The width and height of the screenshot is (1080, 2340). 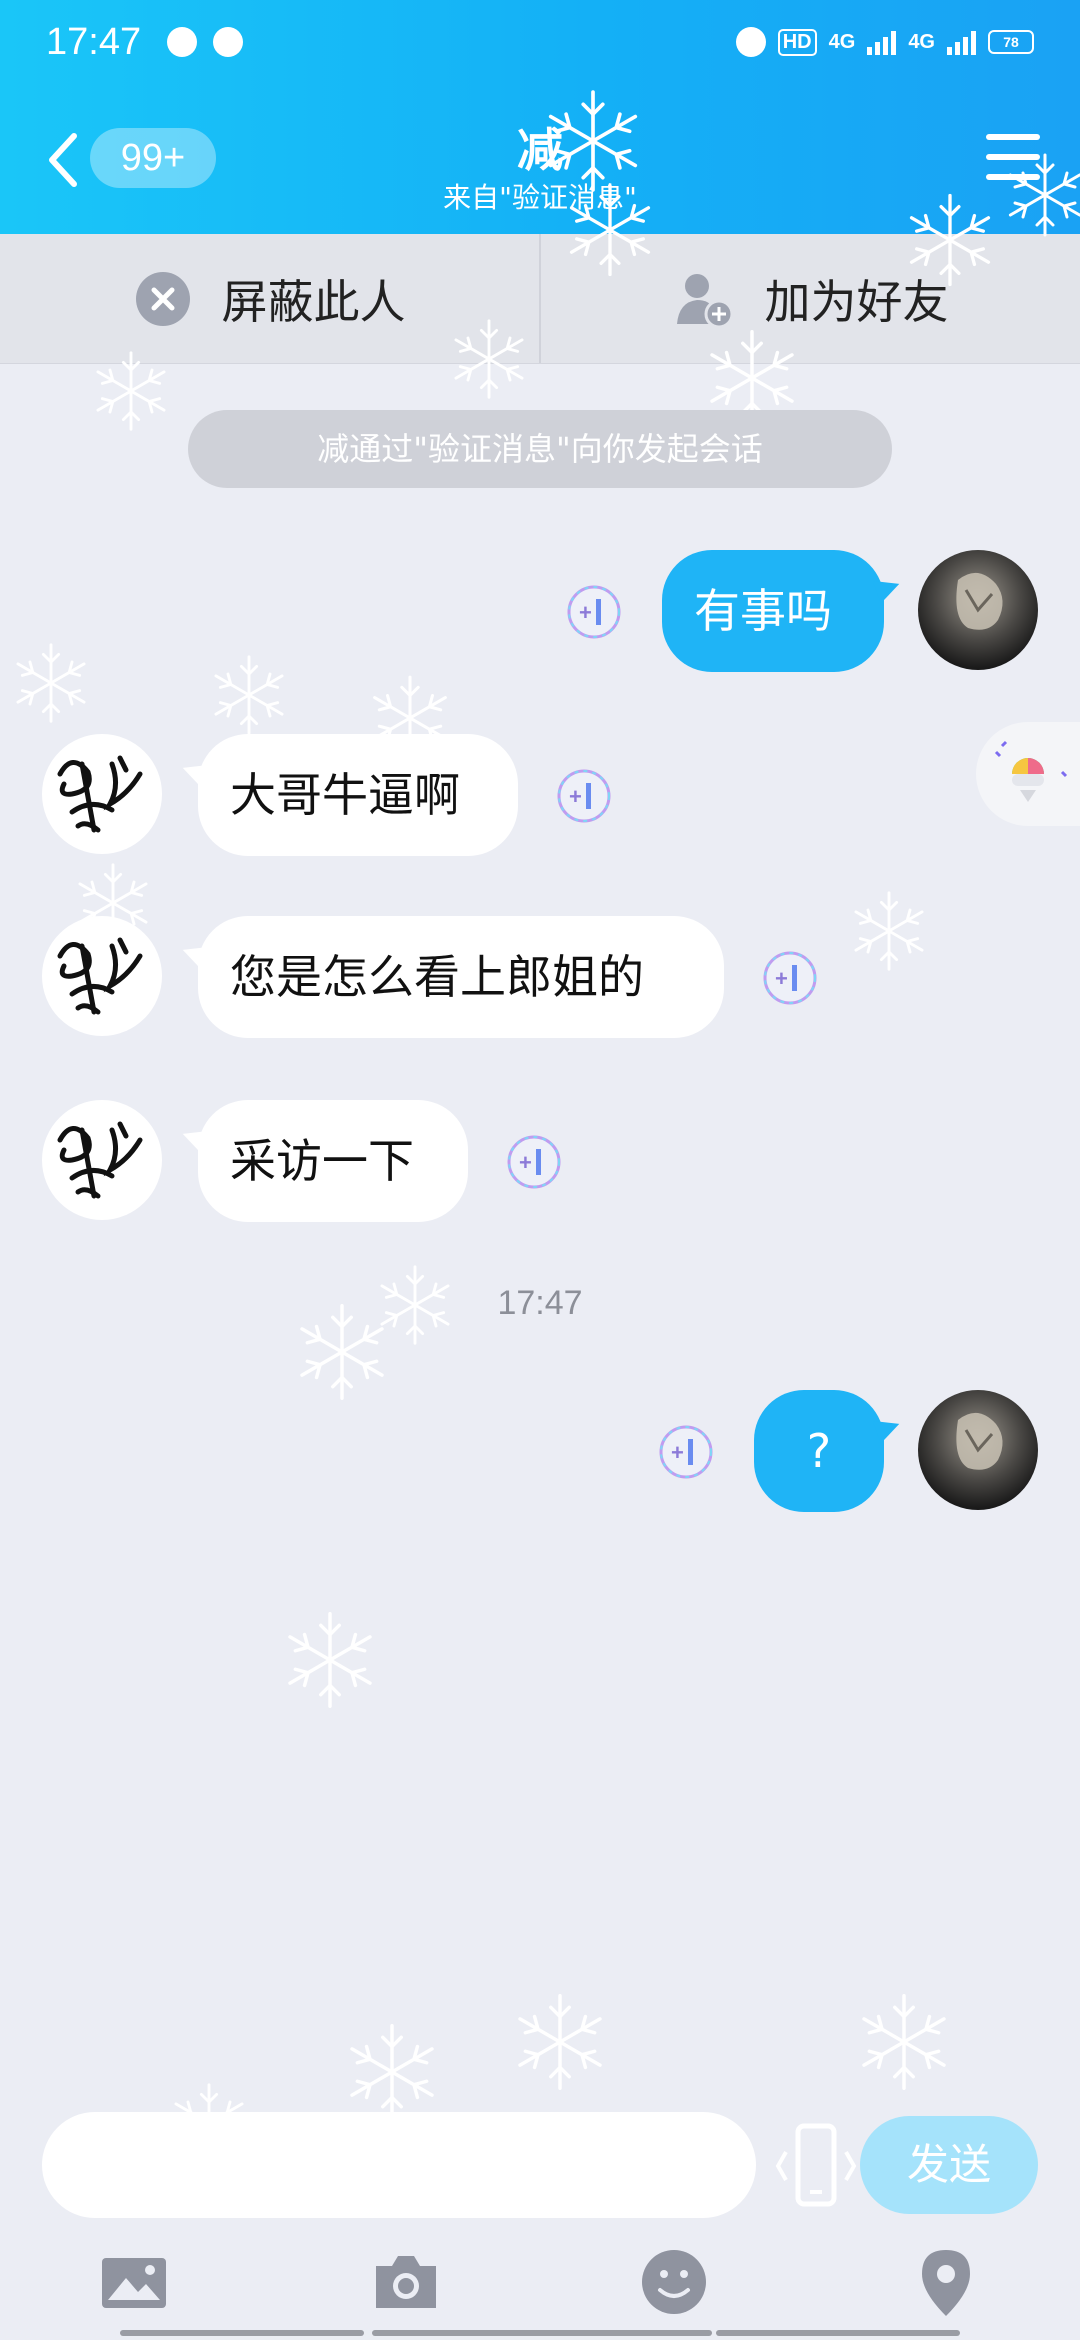 I want to click on block-icon, so click(x=162, y=298).